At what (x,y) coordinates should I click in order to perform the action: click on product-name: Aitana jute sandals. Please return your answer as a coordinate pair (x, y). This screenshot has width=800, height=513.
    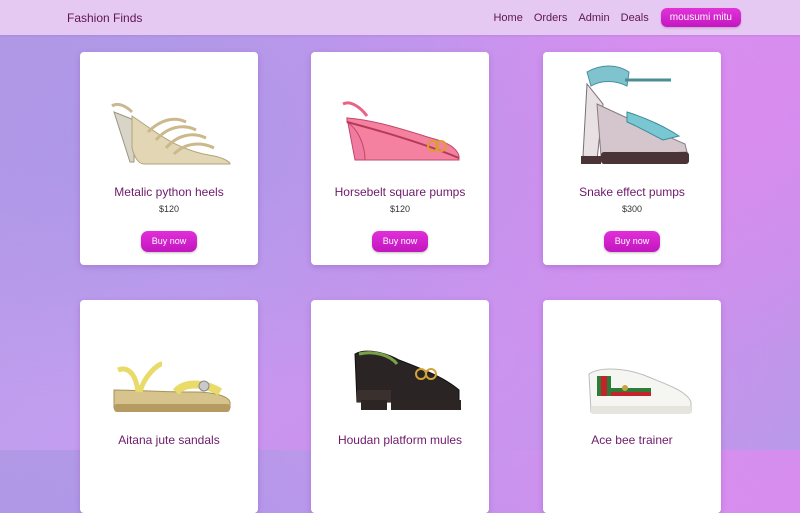
    Looking at the image, I should click on (169, 440).